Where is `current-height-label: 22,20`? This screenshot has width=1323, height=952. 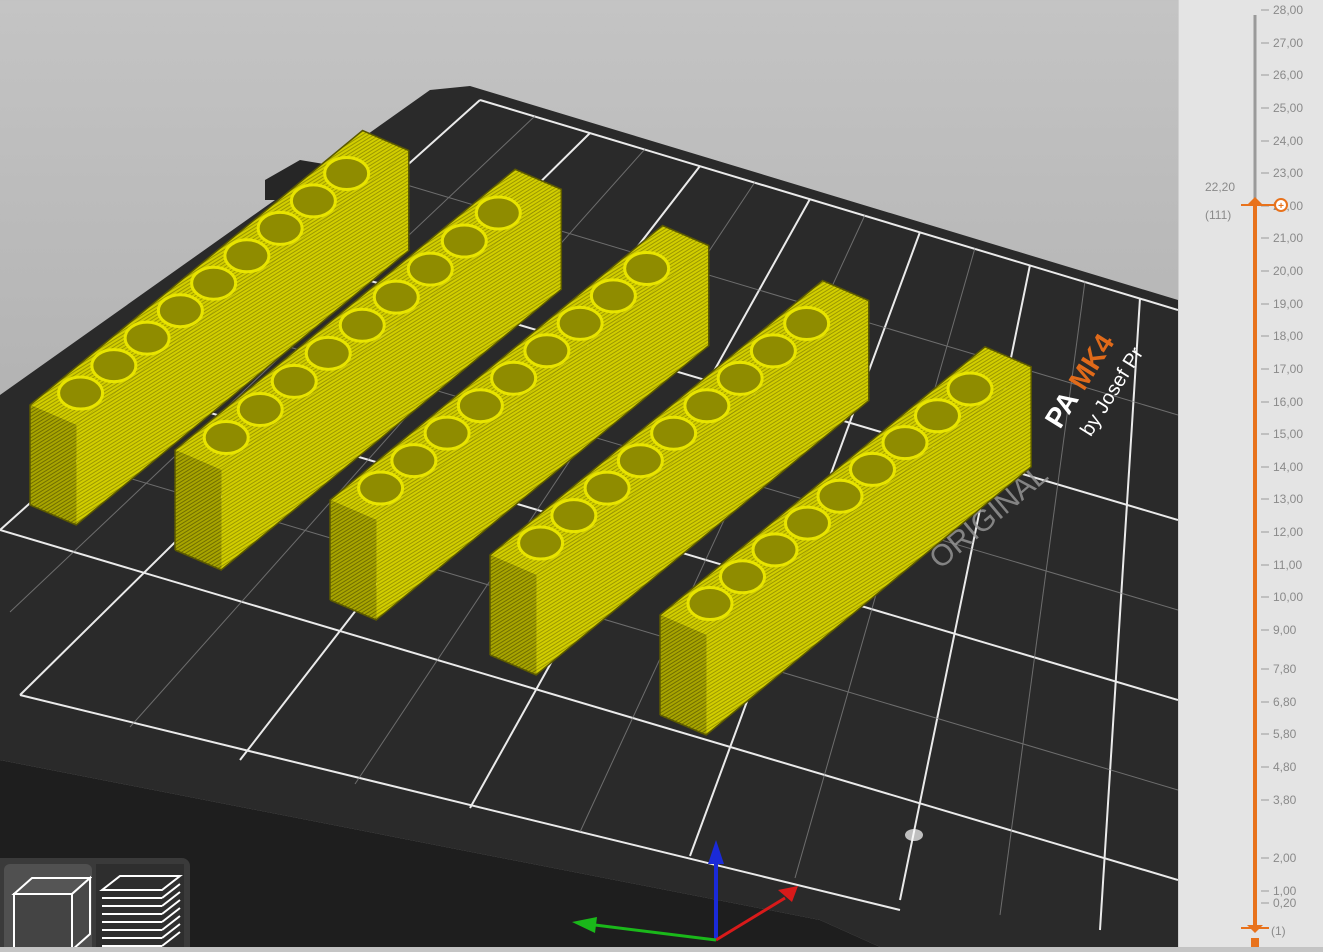 current-height-label: 22,20 is located at coordinates (1220, 187).